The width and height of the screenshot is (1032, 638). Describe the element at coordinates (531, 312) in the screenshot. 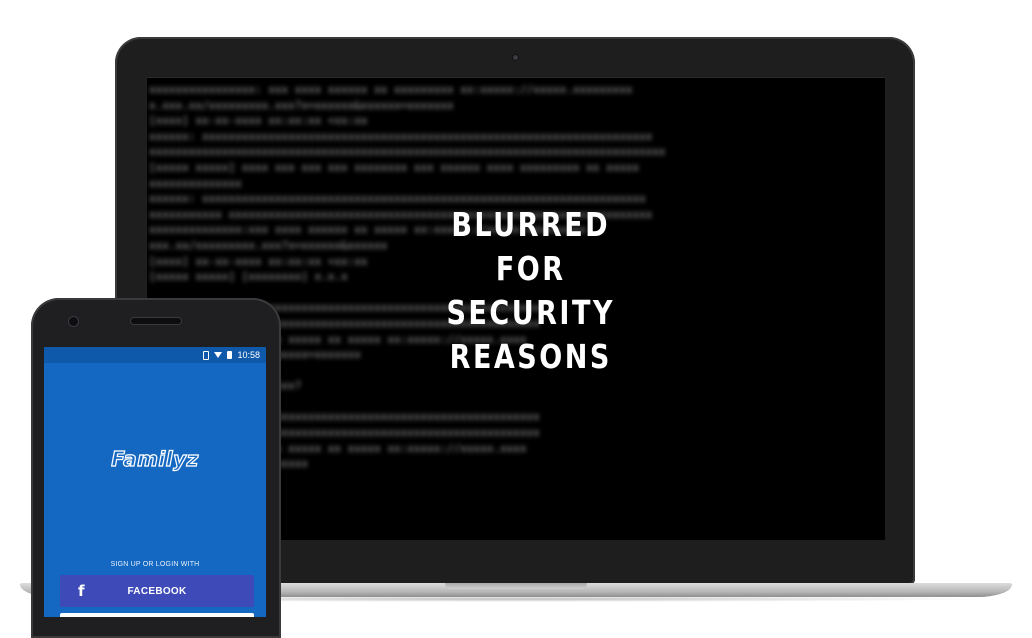

I see `blurred-notice-line: SECURITY` at that location.